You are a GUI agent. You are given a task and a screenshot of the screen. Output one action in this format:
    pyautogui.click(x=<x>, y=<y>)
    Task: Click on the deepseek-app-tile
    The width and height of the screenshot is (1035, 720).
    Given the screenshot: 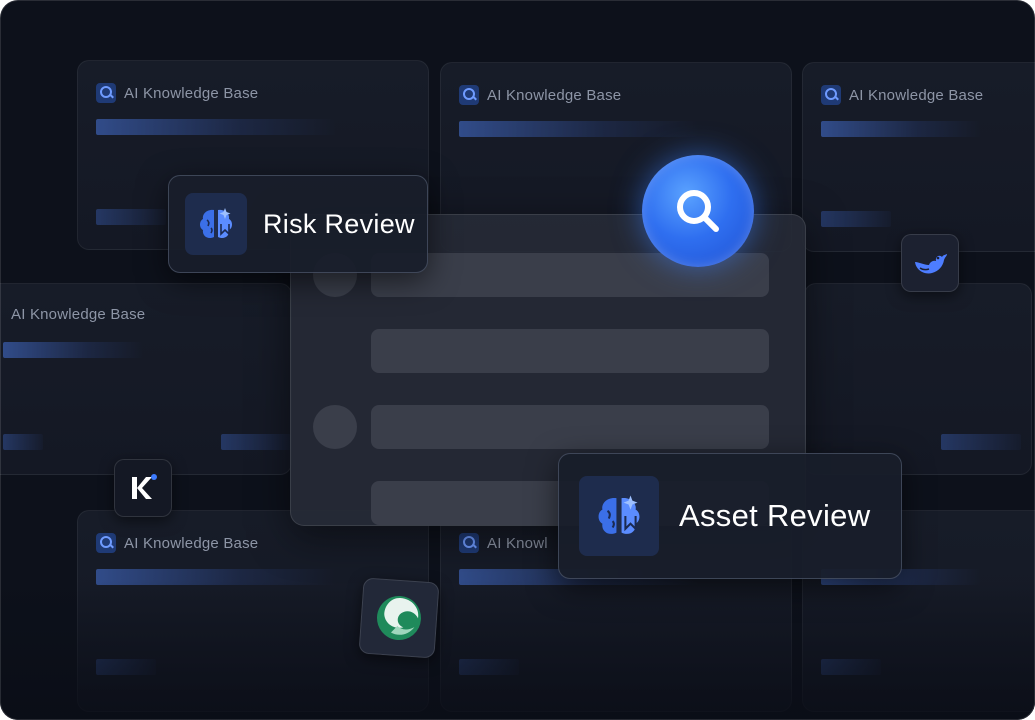 What is the action you would take?
    pyautogui.click(x=930, y=263)
    